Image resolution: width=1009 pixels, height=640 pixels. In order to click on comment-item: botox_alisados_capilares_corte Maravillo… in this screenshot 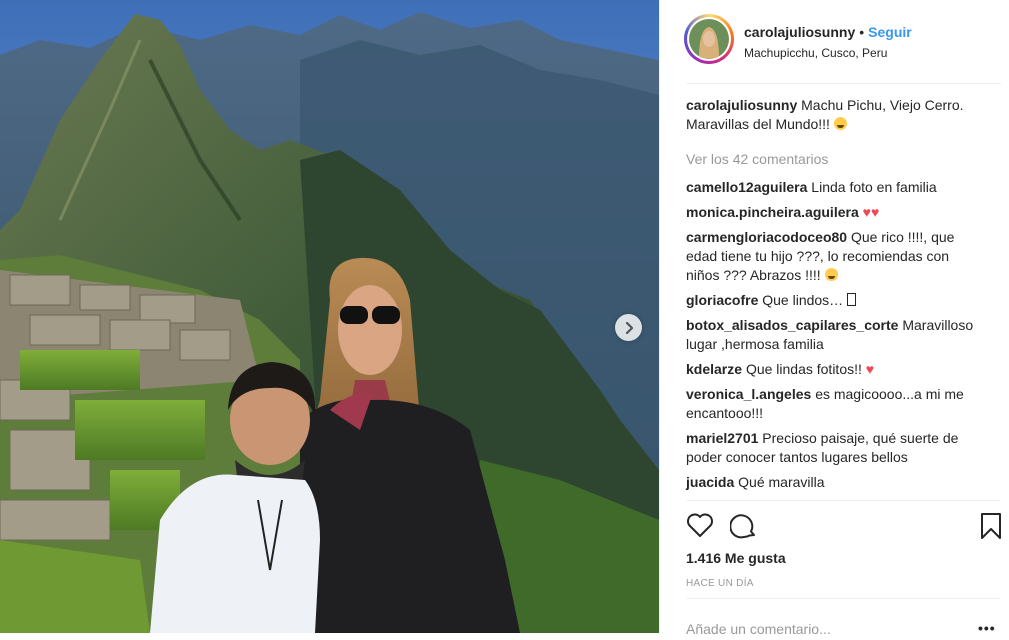, I will do `click(836, 335)`.